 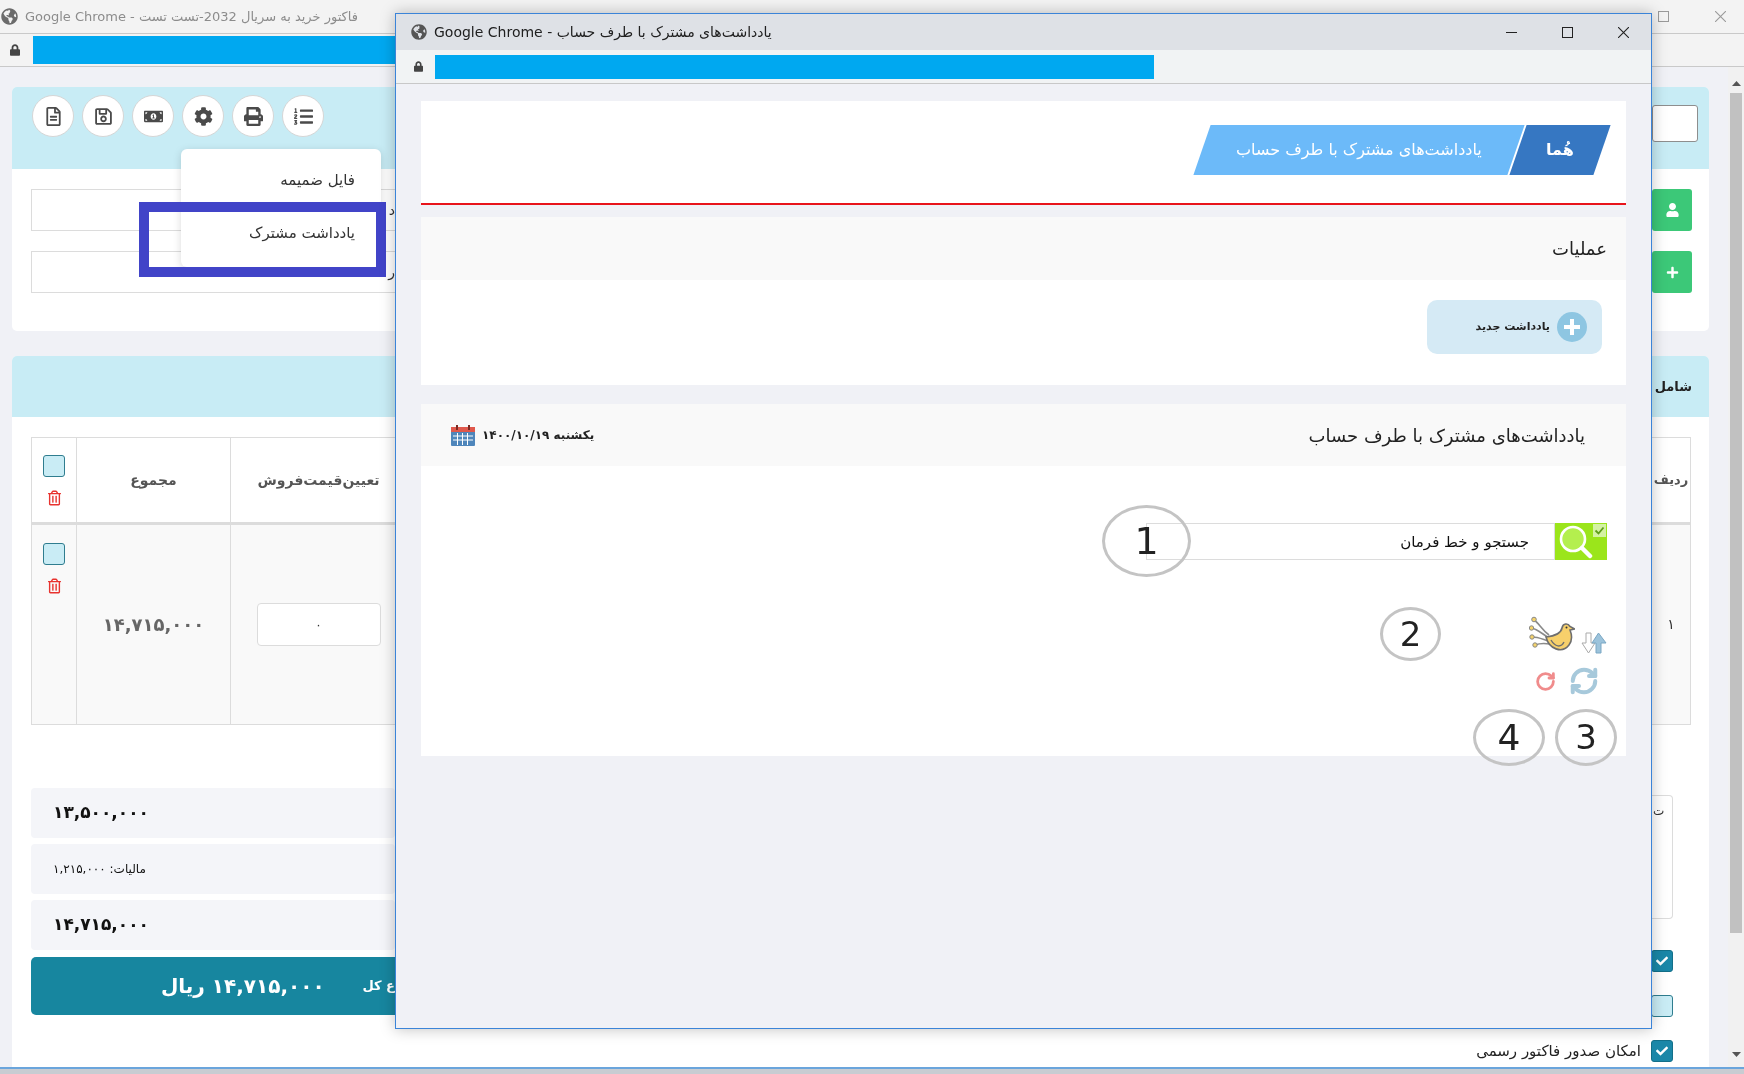 What do you see at coordinates (603, 32) in the screenshot?
I see `window-title: Google Chrome - یادداشت‌های مشترک با طرف حساب` at bounding box center [603, 32].